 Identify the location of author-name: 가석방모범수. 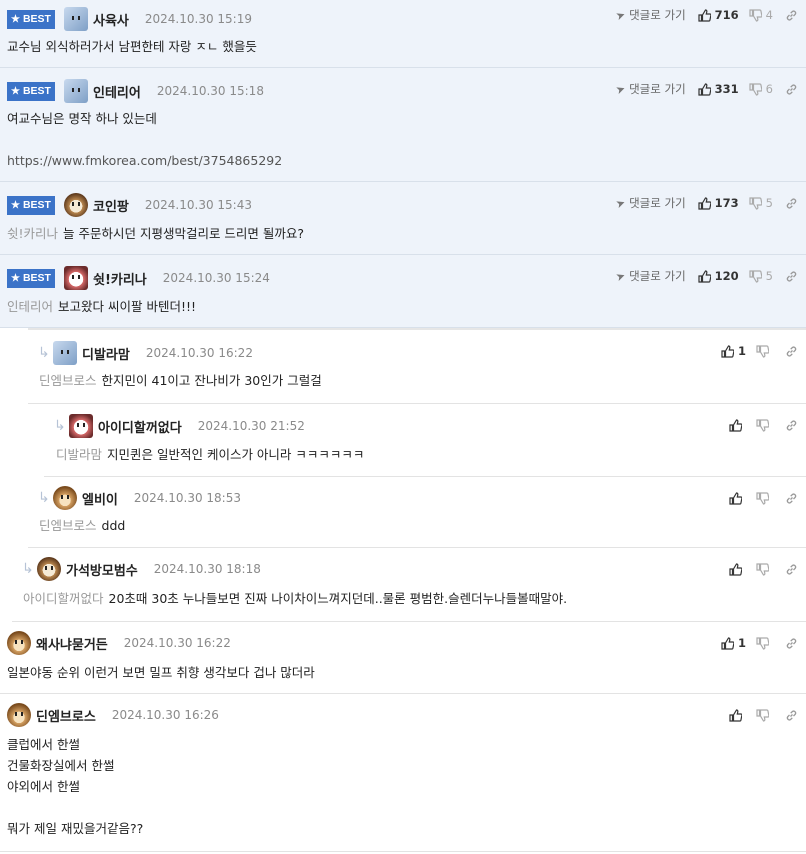
(102, 569).